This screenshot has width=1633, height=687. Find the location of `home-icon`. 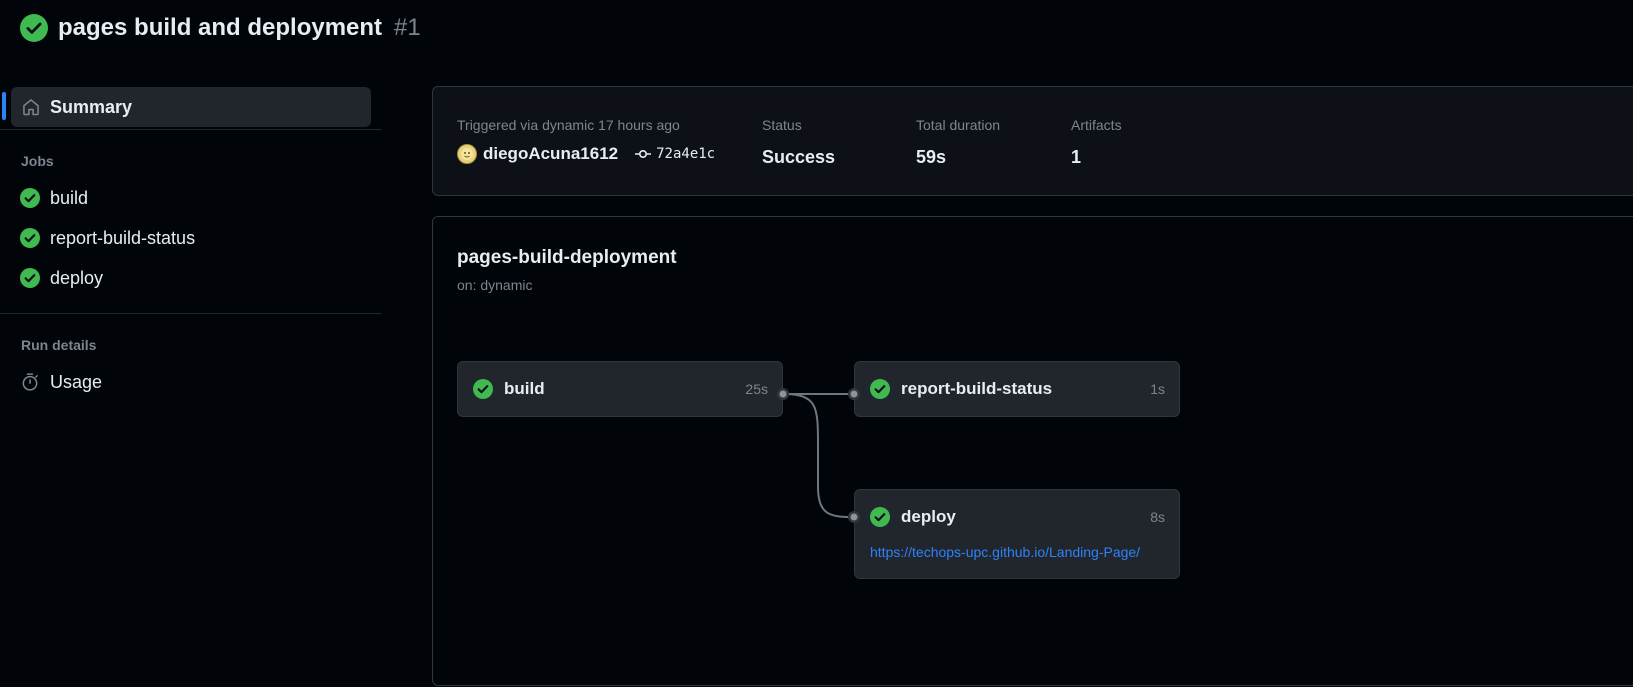

home-icon is located at coordinates (31, 107).